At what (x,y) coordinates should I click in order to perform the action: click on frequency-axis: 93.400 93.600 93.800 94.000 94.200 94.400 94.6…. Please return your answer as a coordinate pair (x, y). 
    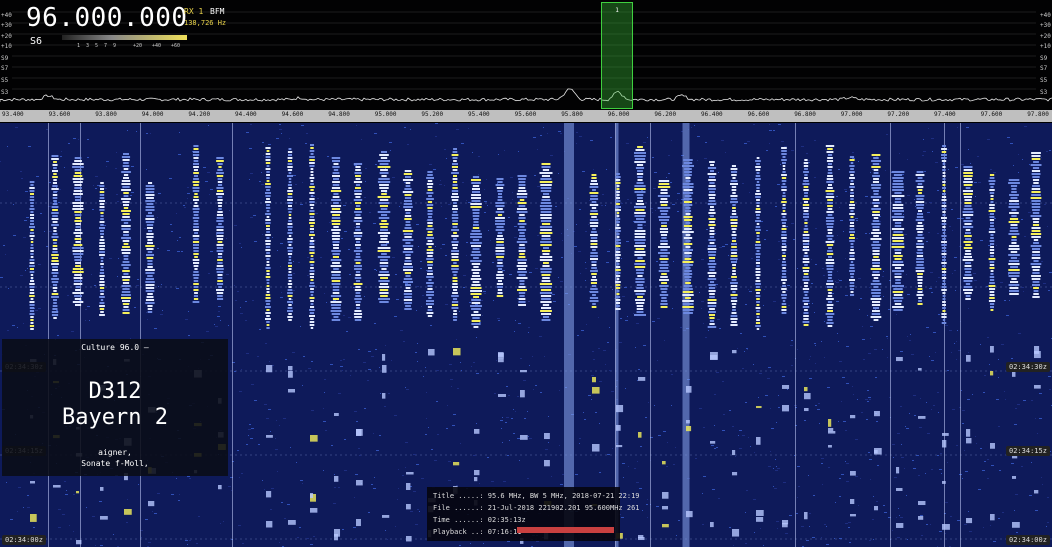
    Looking at the image, I should click on (526, 116).